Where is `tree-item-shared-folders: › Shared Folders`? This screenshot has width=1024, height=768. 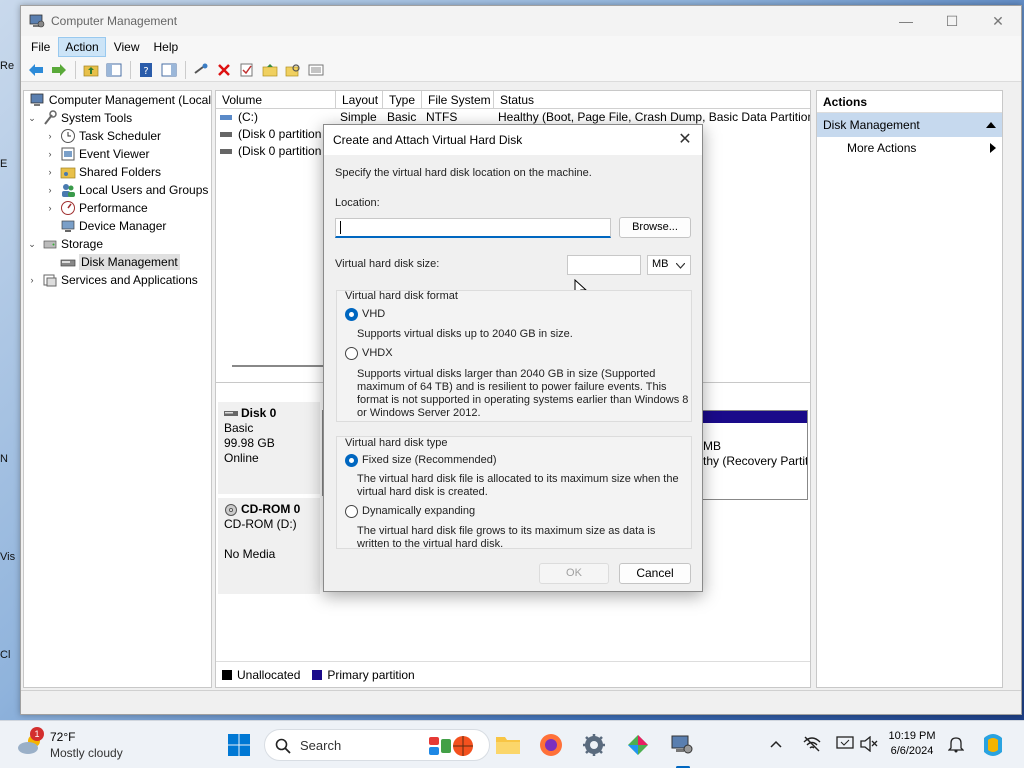 tree-item-shared-folders: › Shared Folders is located at coordinates (117, 172).